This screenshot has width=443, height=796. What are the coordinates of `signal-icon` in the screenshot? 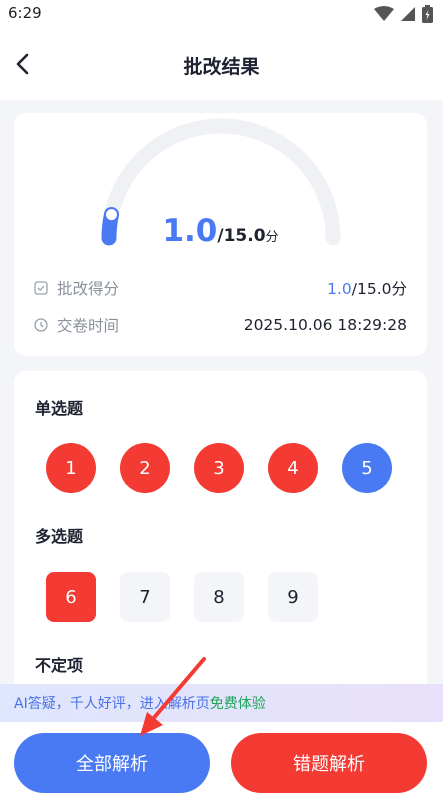 It's located at (408, 14).